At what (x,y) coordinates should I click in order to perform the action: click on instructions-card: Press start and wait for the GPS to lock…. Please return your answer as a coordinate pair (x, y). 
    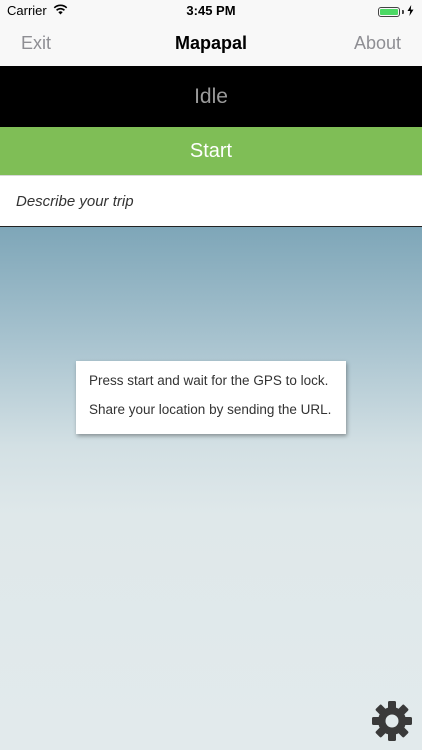
    Looking at the image, I should click on (211, 397).